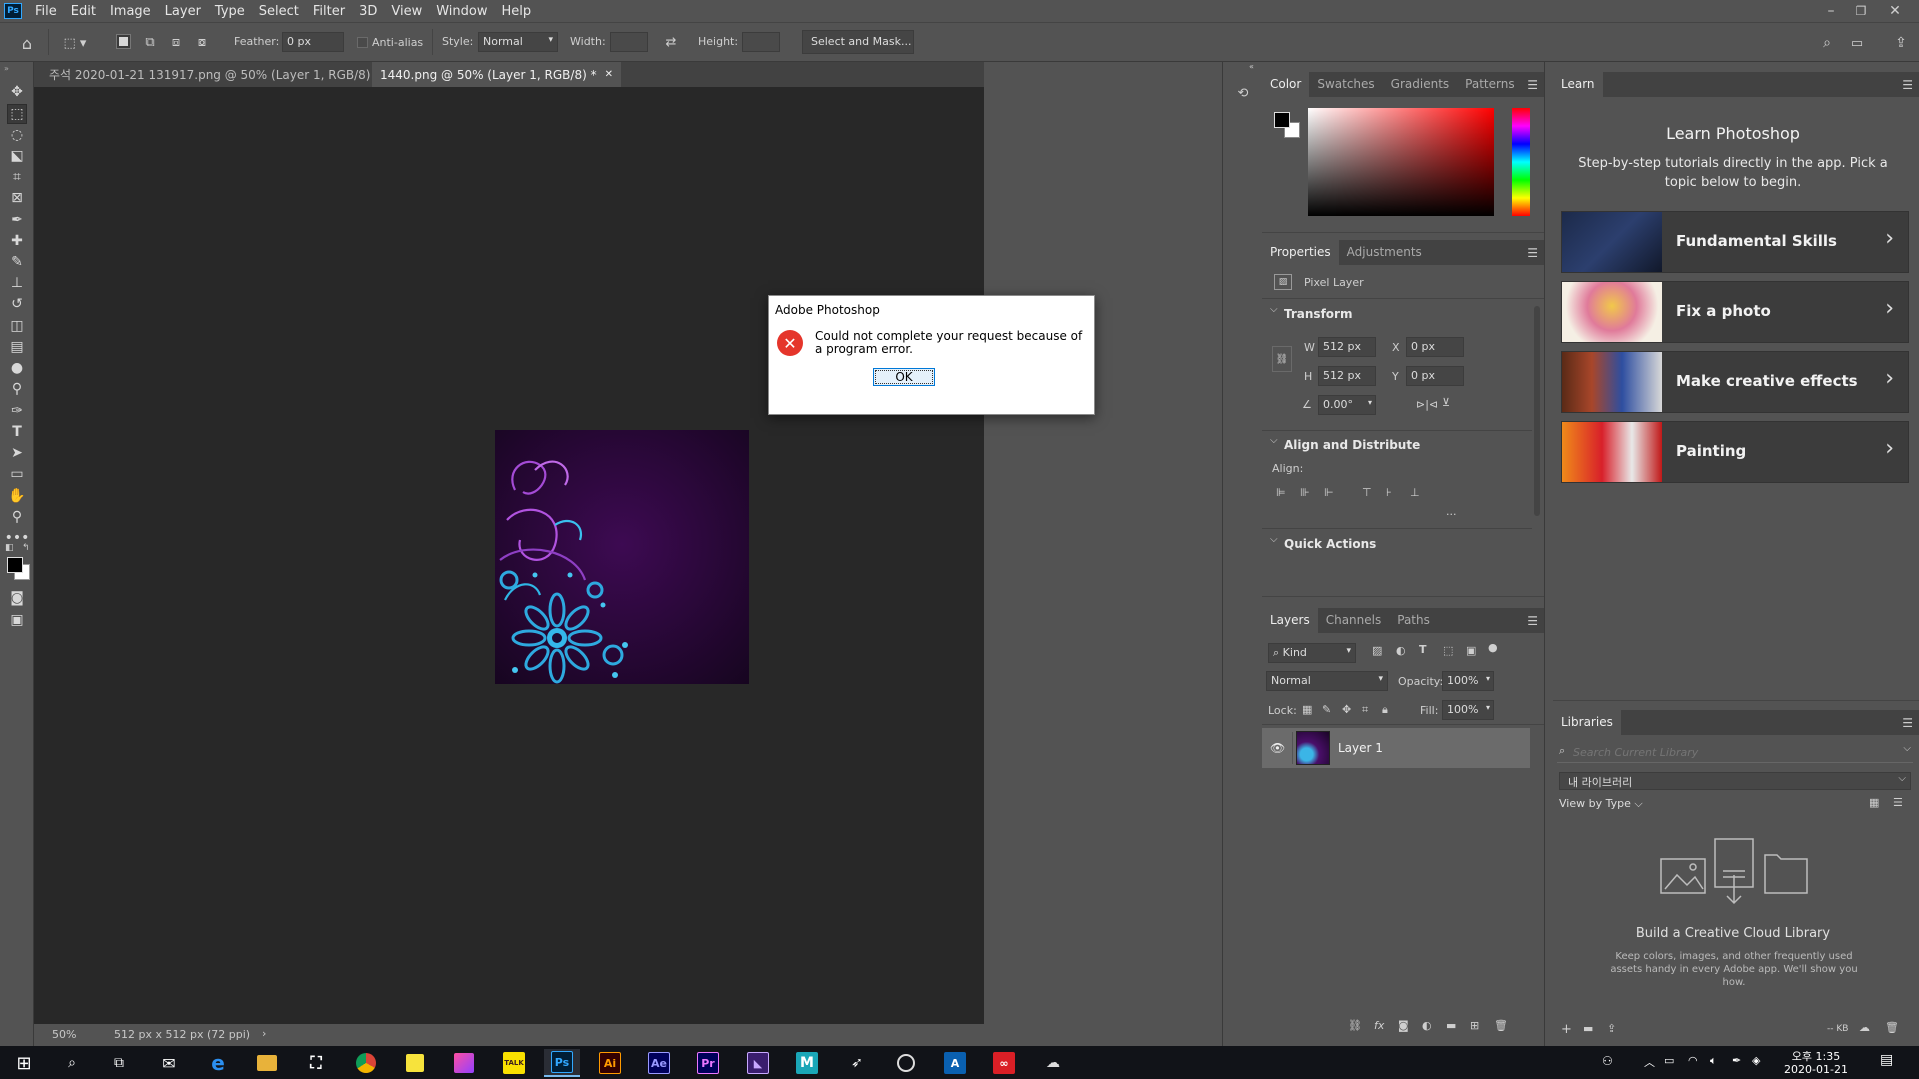 This screenshot has width=1919, height=1079. Describe the element at coordinates (1427, 404) in the screenshot. I see `flip-horizontal-icon: ⊳|⊲` at that location.